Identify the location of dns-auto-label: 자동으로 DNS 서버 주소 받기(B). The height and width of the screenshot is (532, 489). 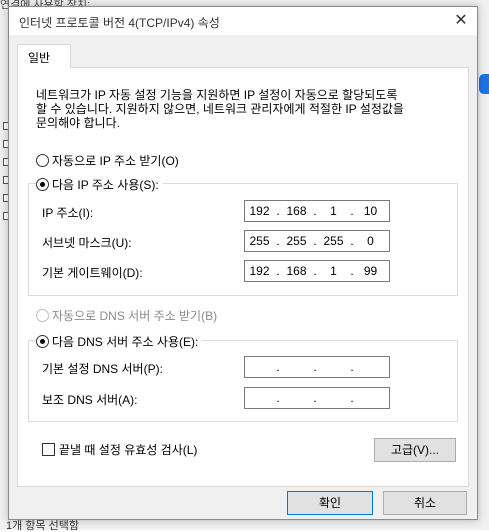
(135, 316).